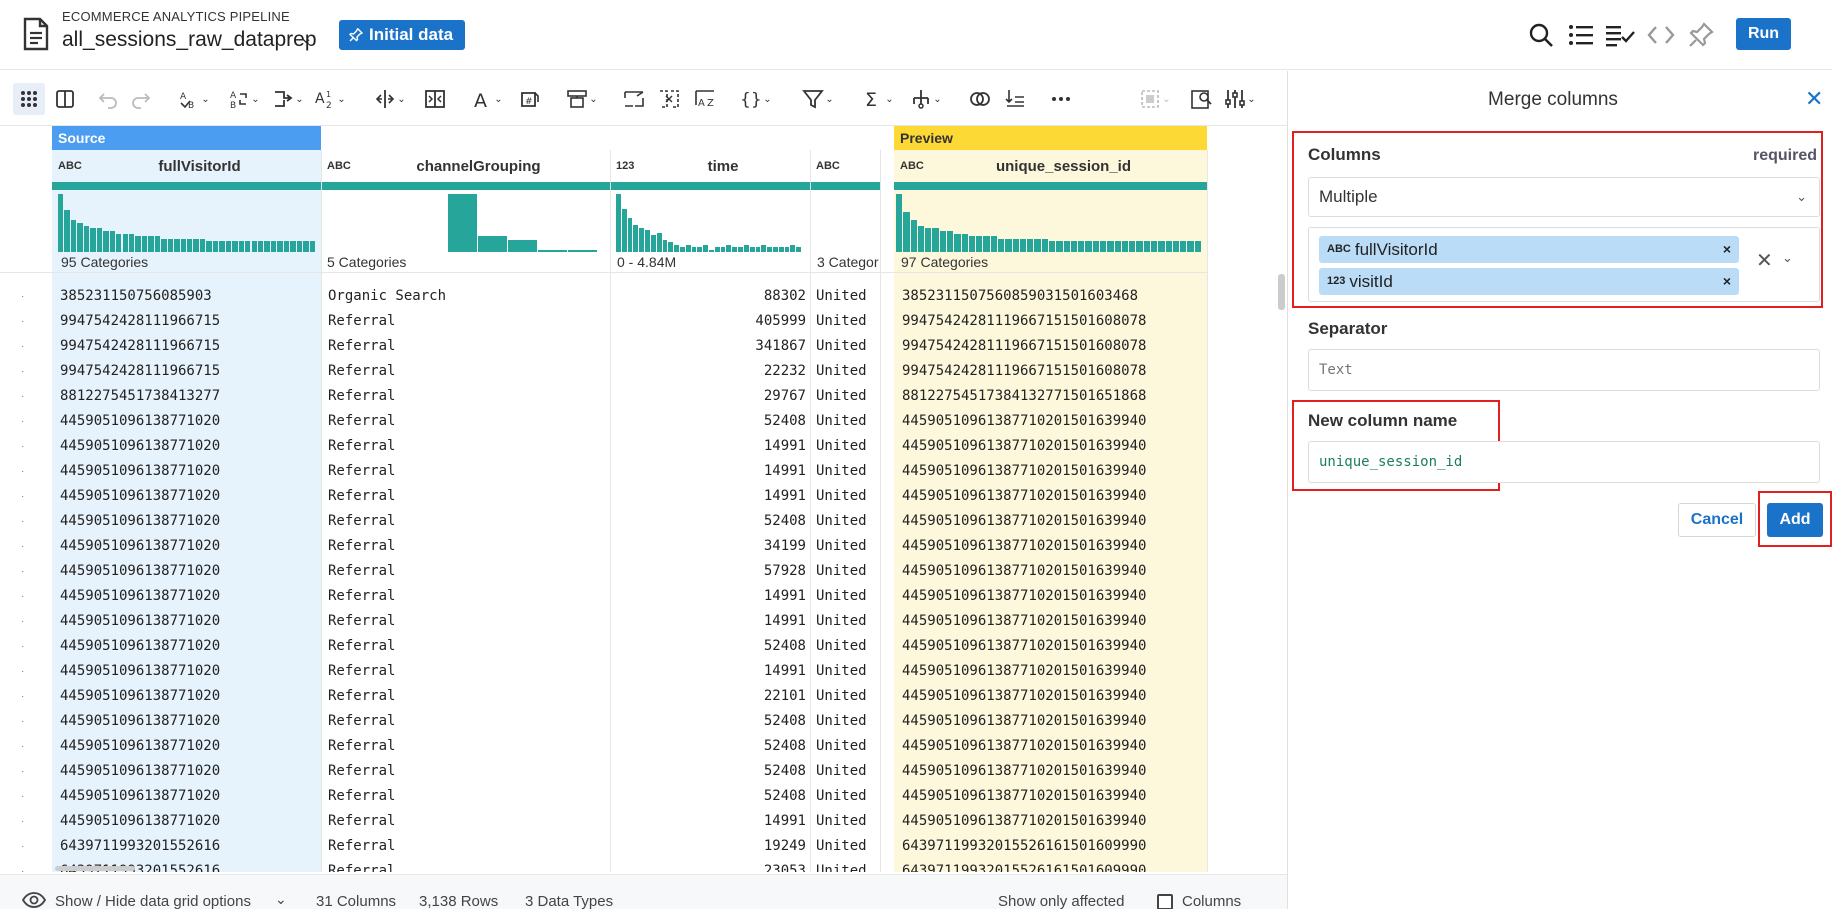  Describe the element at coordinates (108, 99) in the screenshot. I see `undo-icon` at that location.